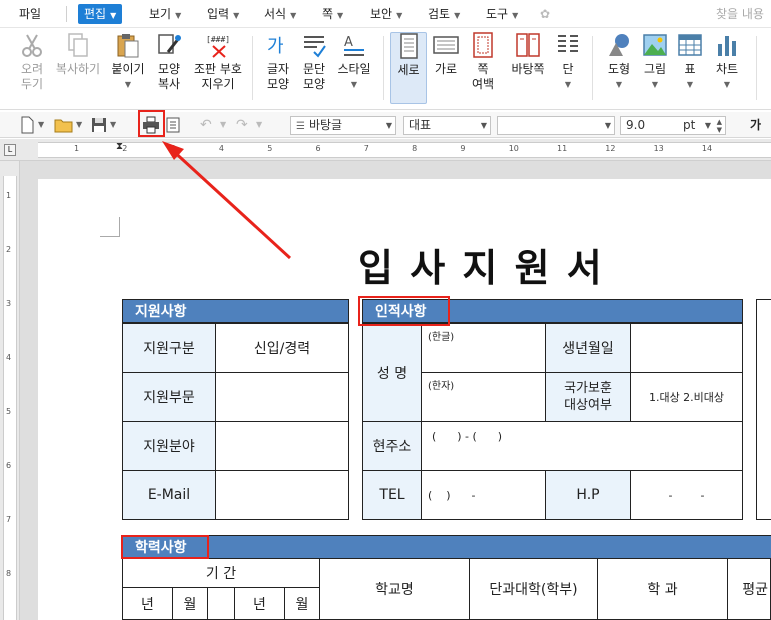  Describe the element at coordinates (165, 14) in the screenshot. I see `menu-view: 보기 ▼` at that location.